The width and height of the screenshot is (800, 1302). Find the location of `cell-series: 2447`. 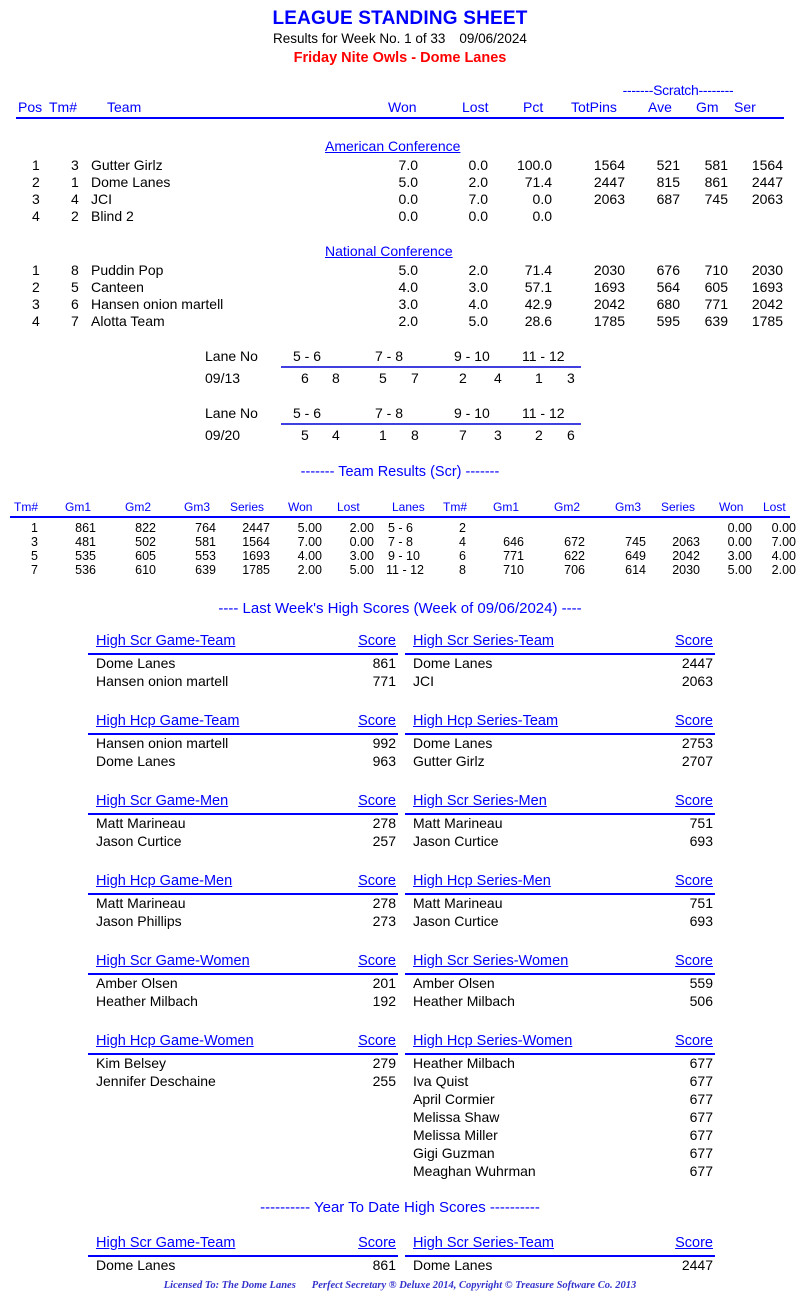

cell-series: 2447 is located at coordinates (256, 528).